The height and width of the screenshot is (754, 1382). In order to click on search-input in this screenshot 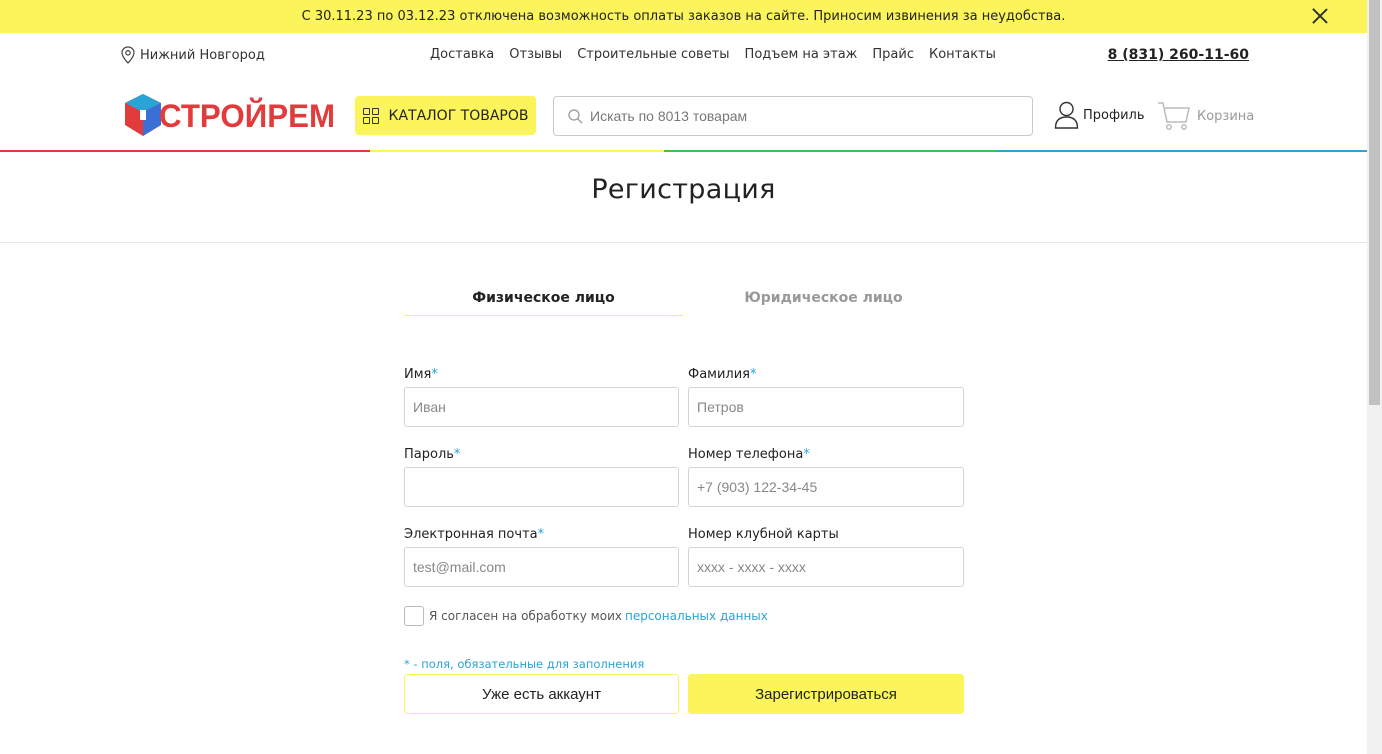, I will do `click(800, 116)`.